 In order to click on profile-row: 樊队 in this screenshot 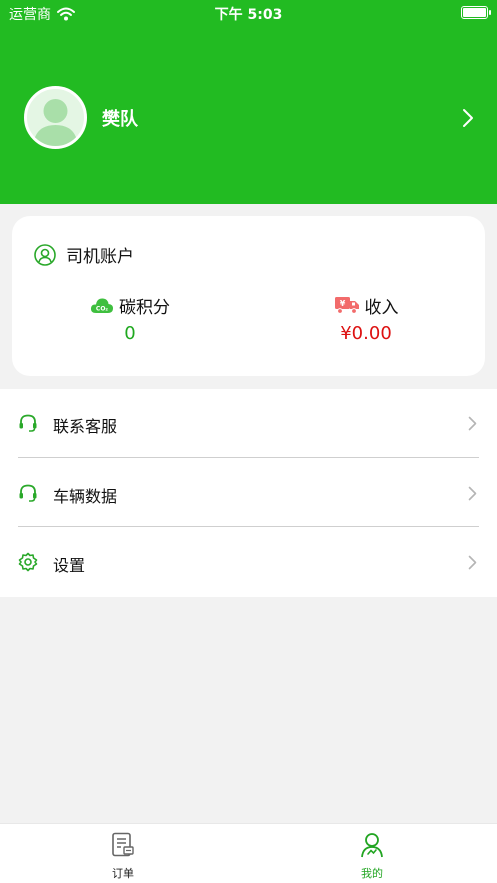, I will do `click(248, 118)`.